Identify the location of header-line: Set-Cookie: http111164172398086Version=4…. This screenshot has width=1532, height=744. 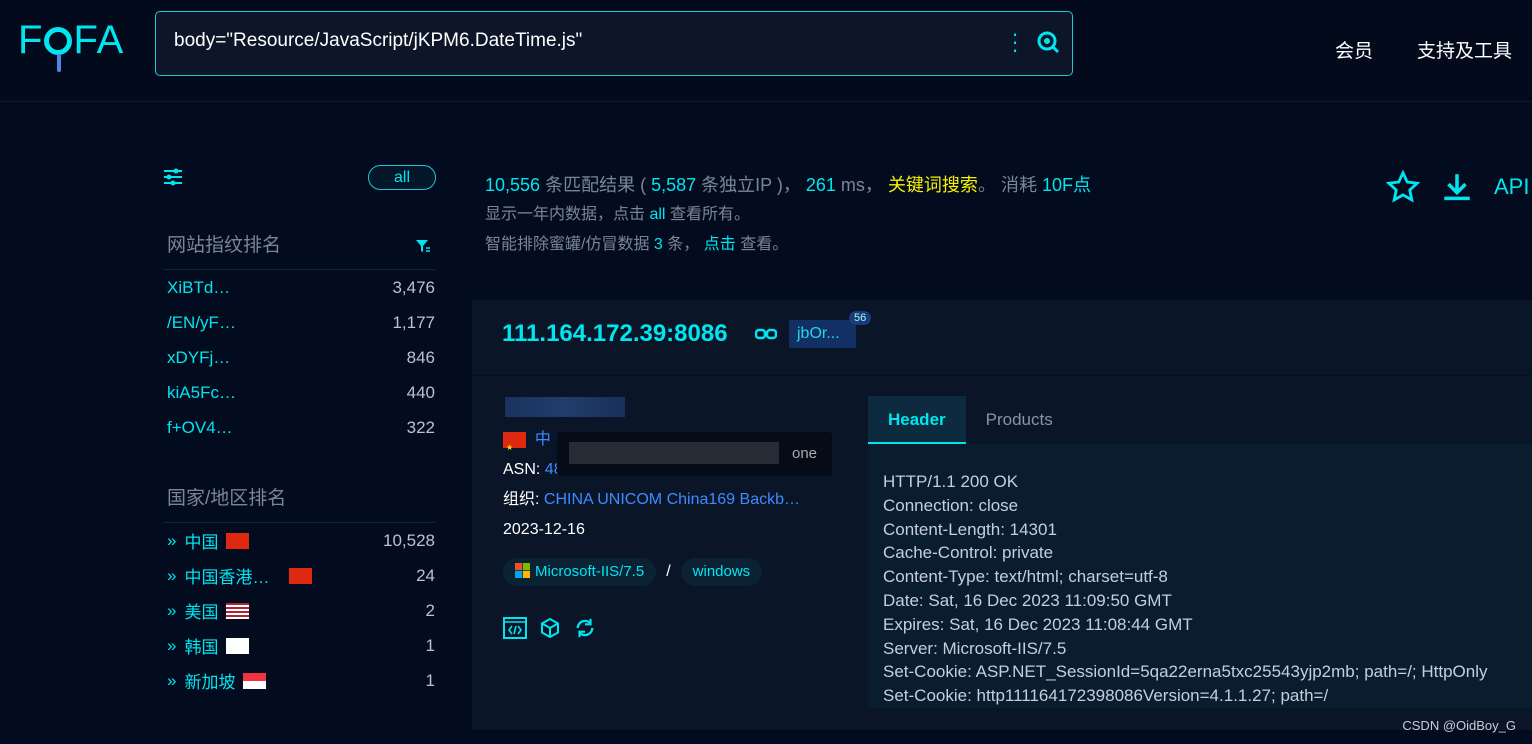
(1106, 696).